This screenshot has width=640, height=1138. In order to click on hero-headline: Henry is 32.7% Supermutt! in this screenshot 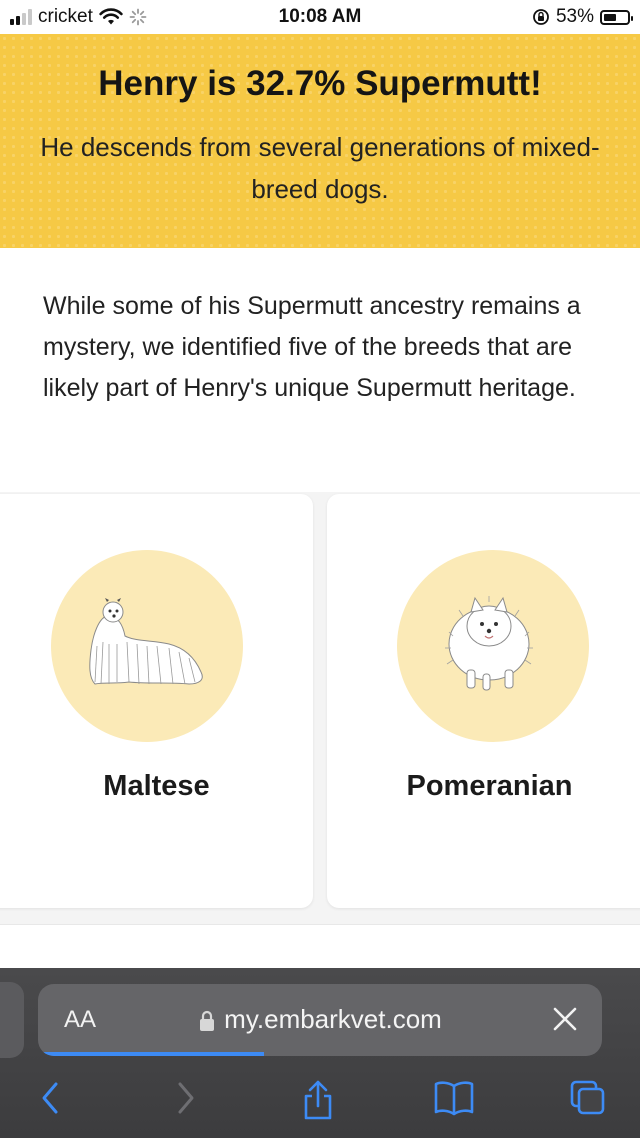, I will do `click(320, 83)`.